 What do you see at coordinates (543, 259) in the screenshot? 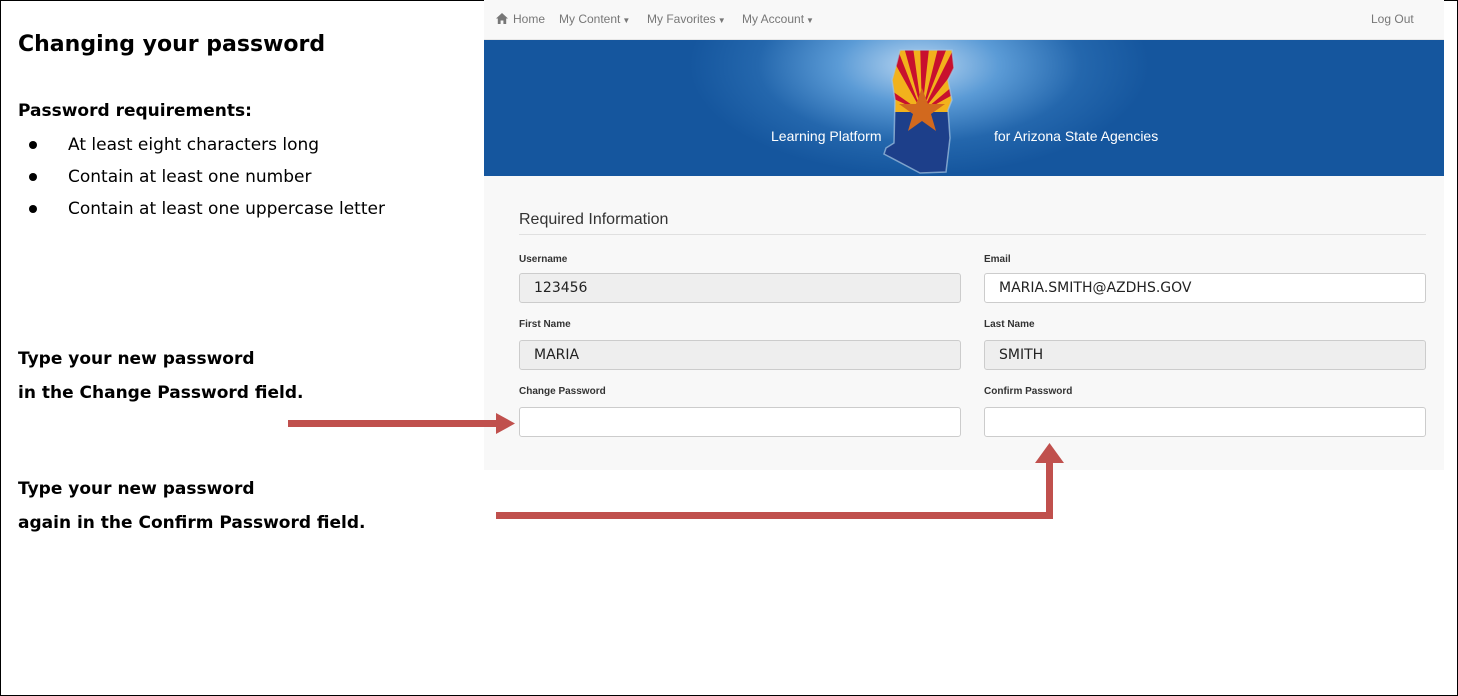
I see `username-label: Username` at bounding box center [543, 259].